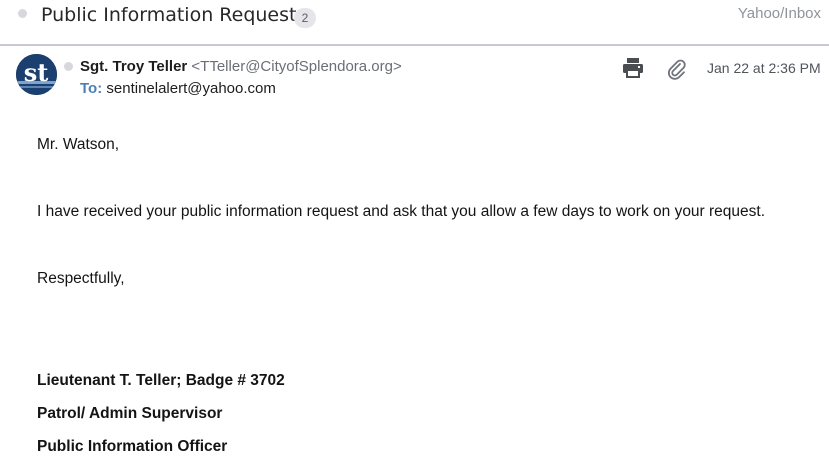 The width and height of the screenshot is (829, 470). What do you see at coordinates (81, 278) in the screenshot?
I see `closing-text: Respectfully,` at bounding box center [81, 278].